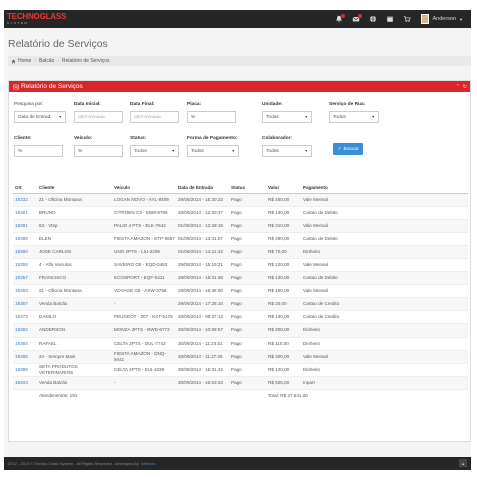 Image resolution: width=477 pixels, height=477 pixels. What do you see at coordinates (458, 87) in the screenshot?
I see `collapse-icon: ⌃` at bounding box center [458, 87].